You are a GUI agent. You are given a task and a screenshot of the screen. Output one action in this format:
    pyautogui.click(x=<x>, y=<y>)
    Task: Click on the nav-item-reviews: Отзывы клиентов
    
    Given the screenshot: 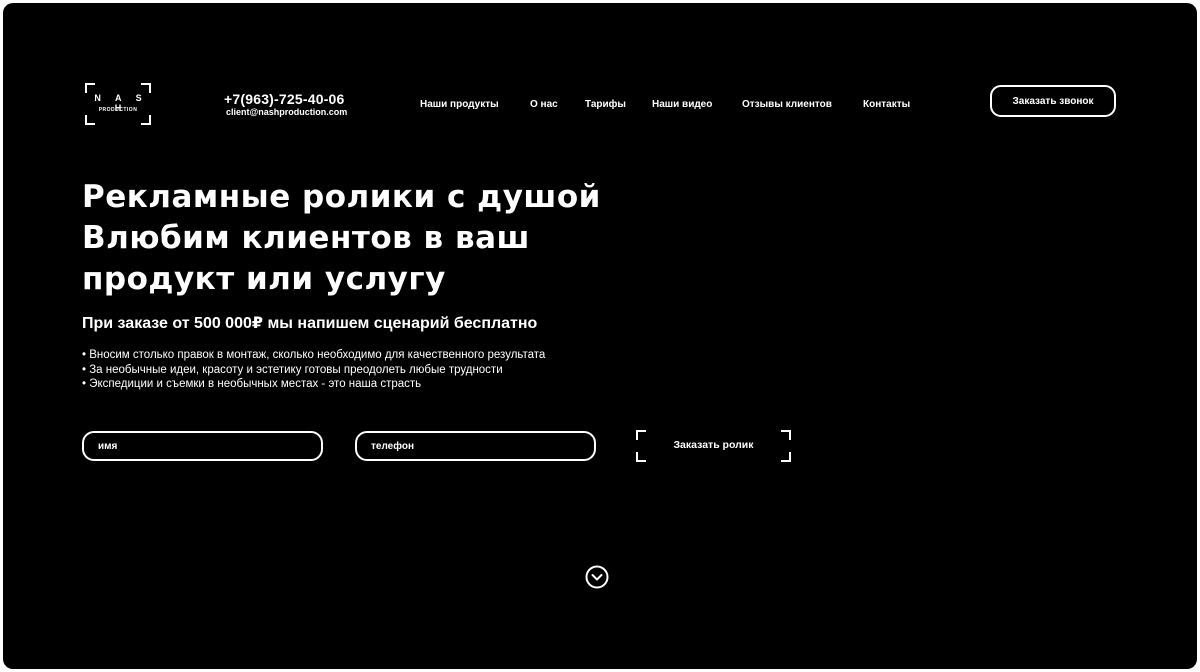 What is the action you would take?
    pyautogui.click(x=787, y=104)
    